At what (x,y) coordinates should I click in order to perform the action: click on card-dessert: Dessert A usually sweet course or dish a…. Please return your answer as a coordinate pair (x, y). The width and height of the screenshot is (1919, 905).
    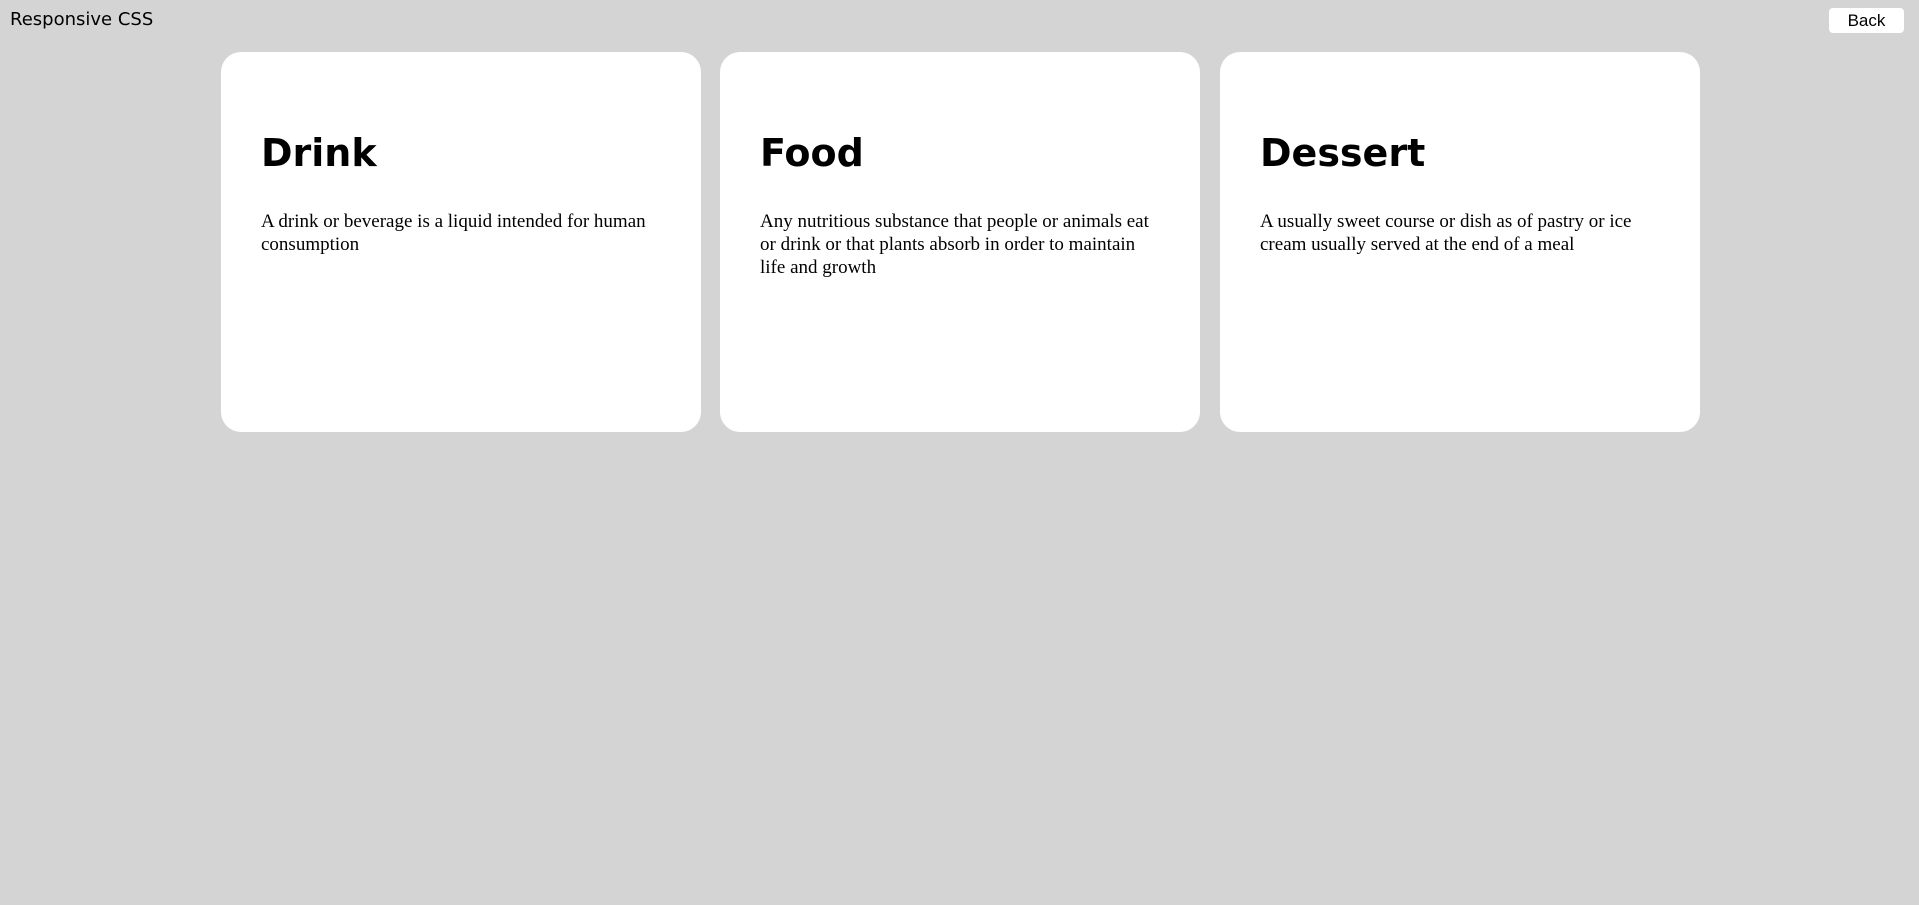
    Looking at the image, I should click on (1460, 242).